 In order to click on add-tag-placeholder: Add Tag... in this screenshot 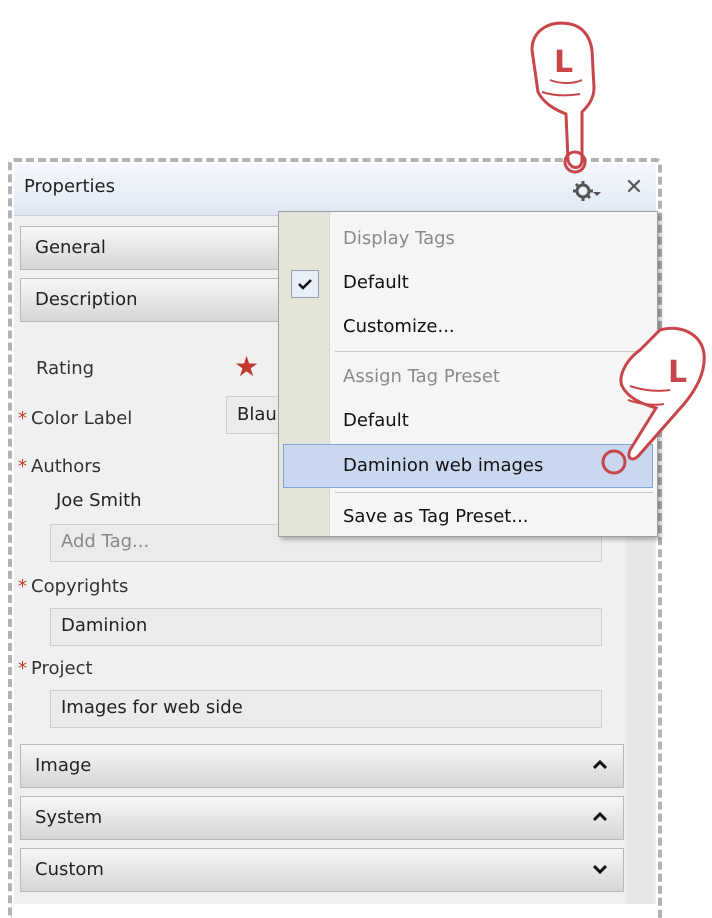, I will do `click(105, 541)`.